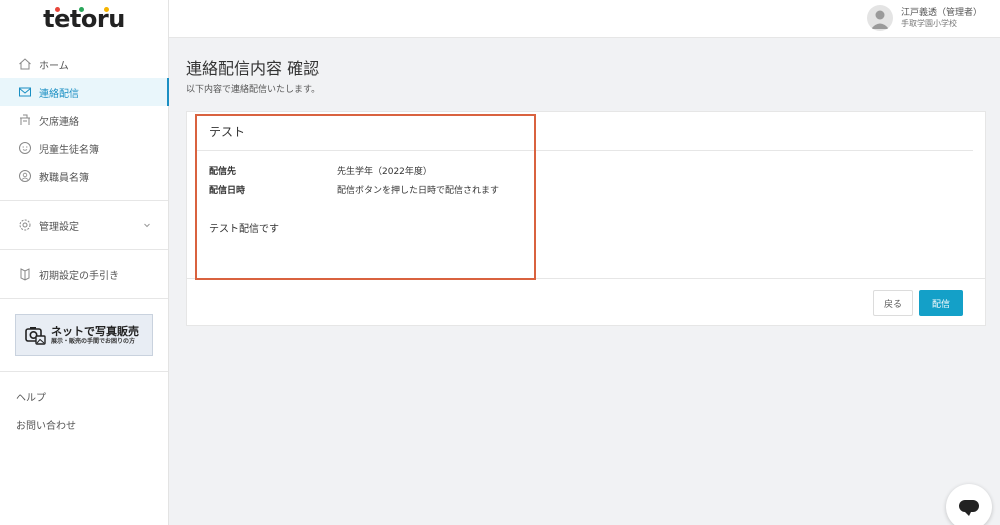 This screenshot has width=1000, height=525. Describe the element at coordinates (584, 19) in the screenshot. I see `top-header: 江戸義透（管理者） 手取学園小学校` at that location.